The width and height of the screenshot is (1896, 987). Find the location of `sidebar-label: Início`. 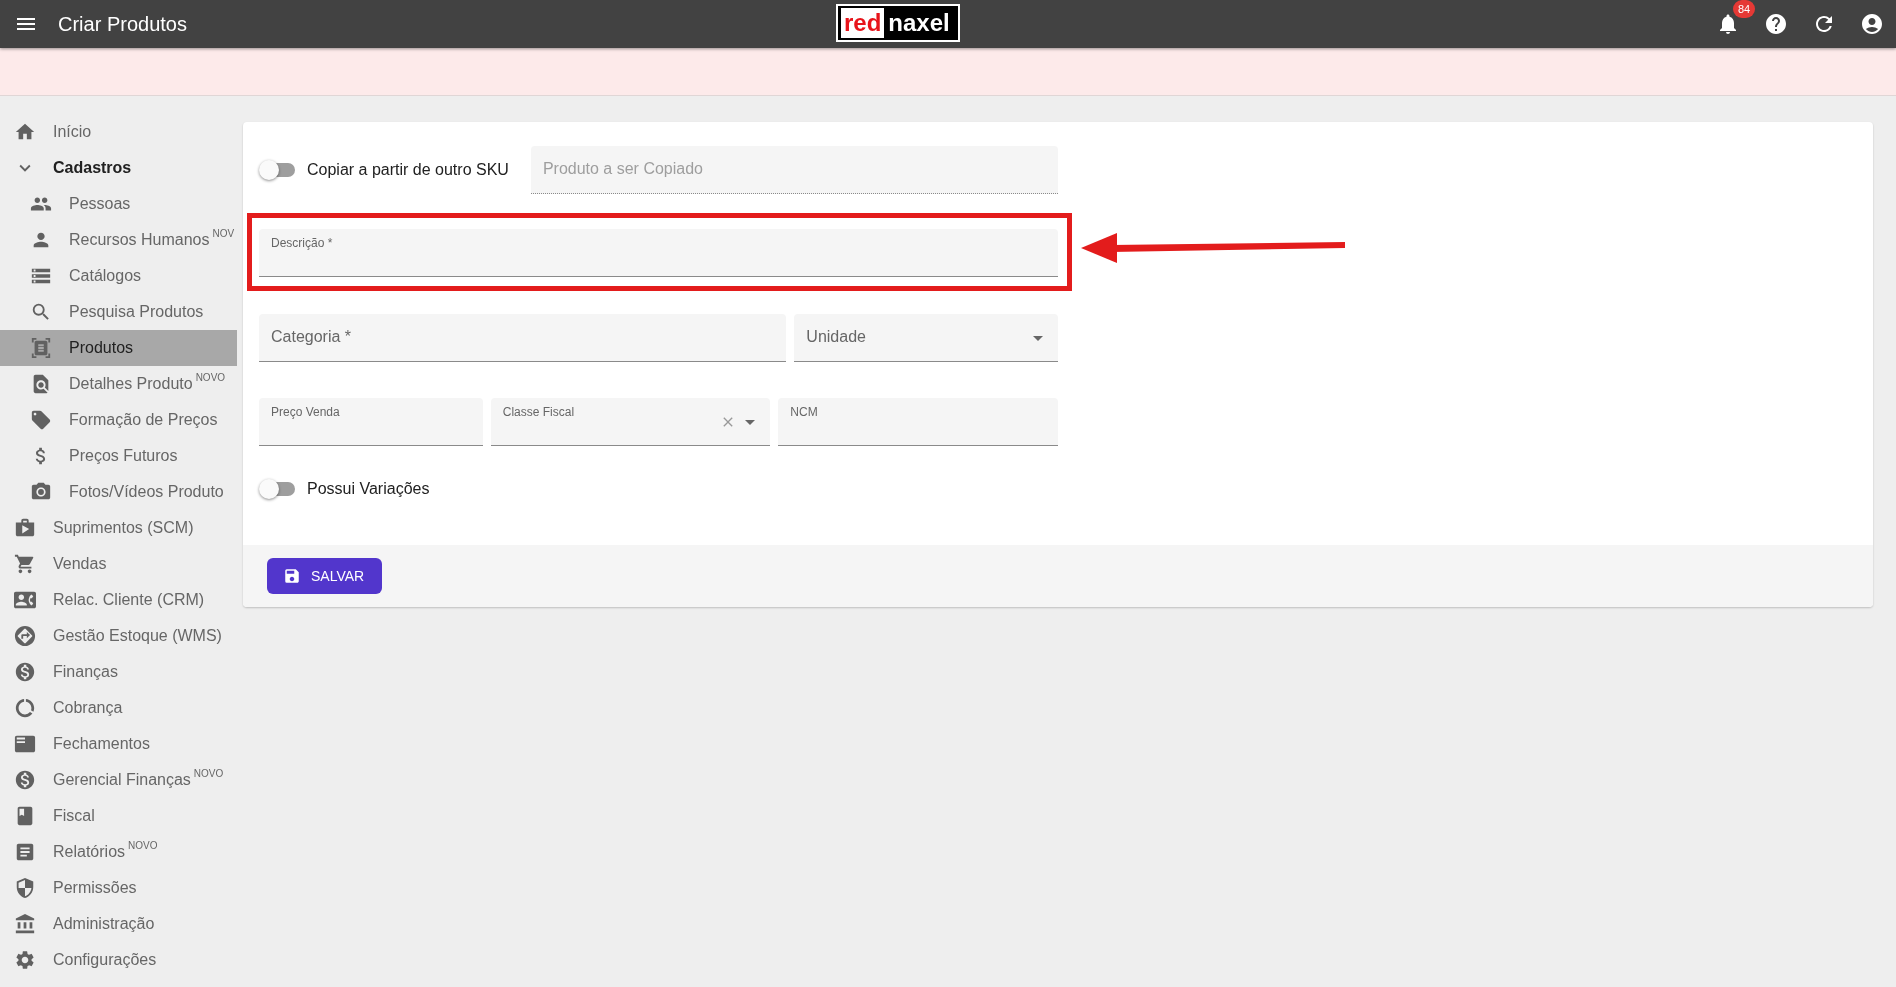

sidebar-label: Início is located at coordinates (72, 132).